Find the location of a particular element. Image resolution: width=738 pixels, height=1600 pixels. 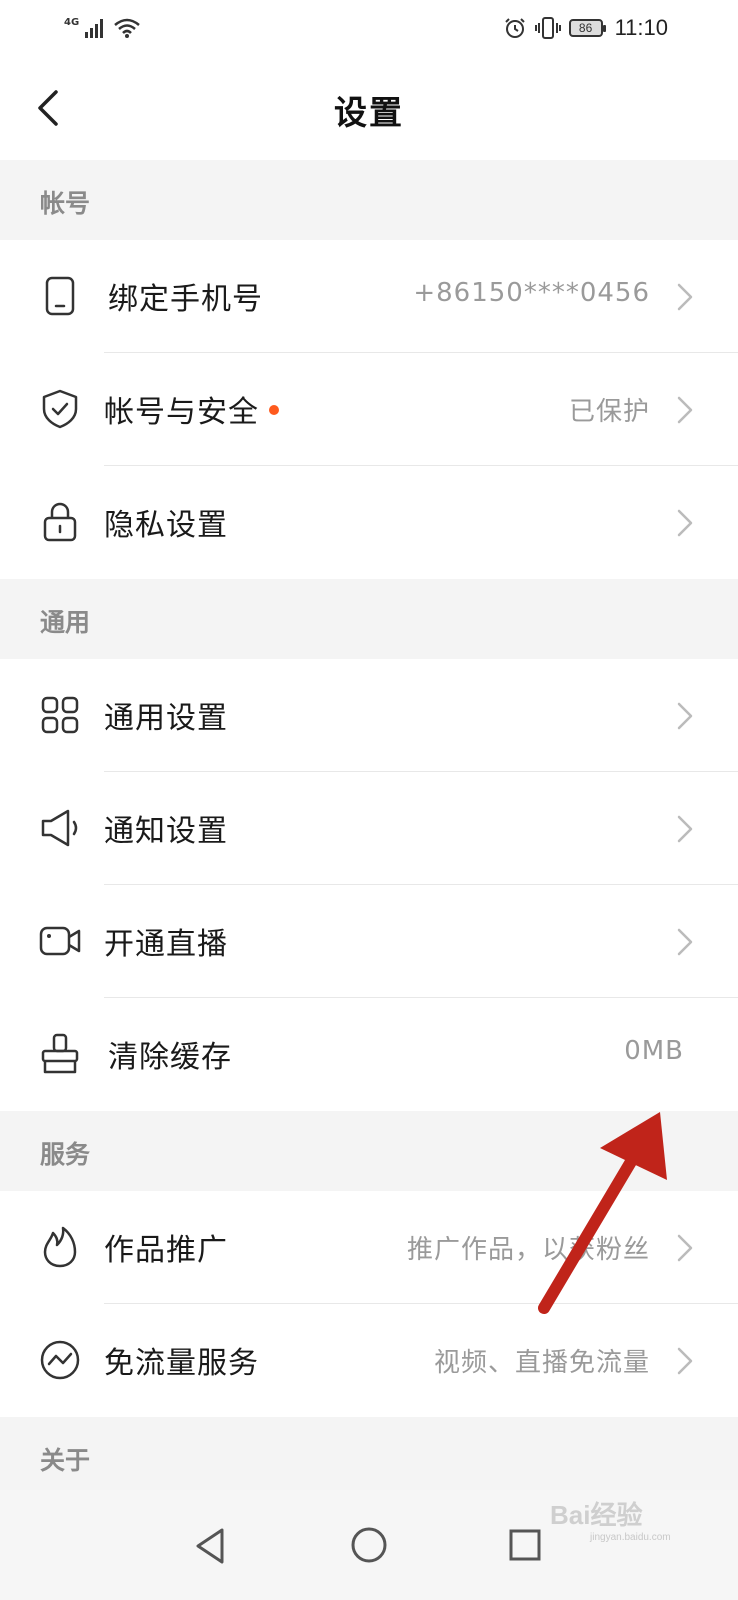

section-title: 通用 is located at coordinates (65, 622).